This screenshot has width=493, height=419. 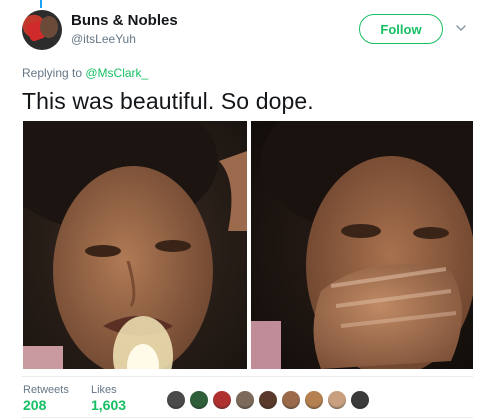 What do you see at coordinates (461, 28) in the screenshot?
I see `chevron-down-icon` at bounding box center [461, 28].